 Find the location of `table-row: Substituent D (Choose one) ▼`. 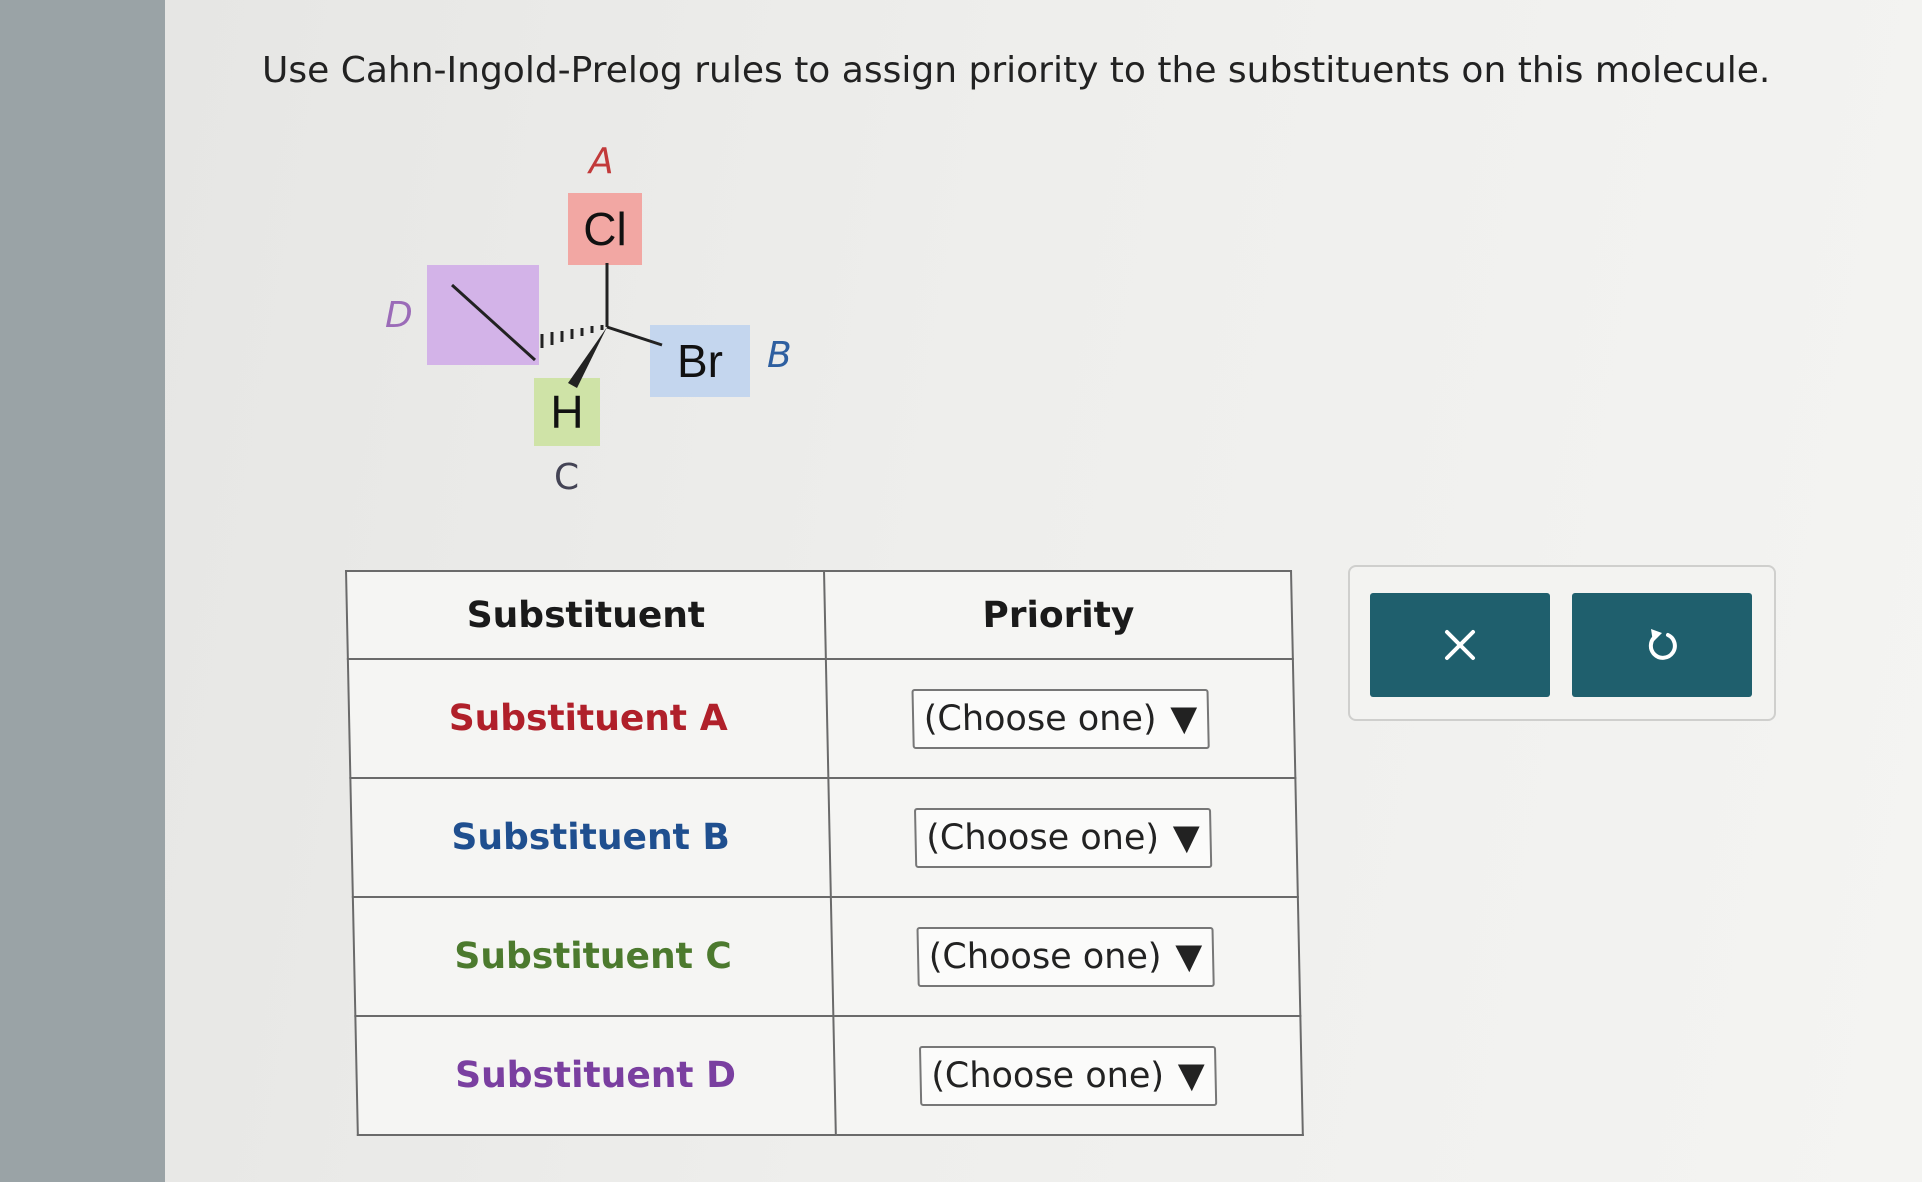

table-row: Substituent D (Choose one) ▼ is located at coordinates (829, 1075).